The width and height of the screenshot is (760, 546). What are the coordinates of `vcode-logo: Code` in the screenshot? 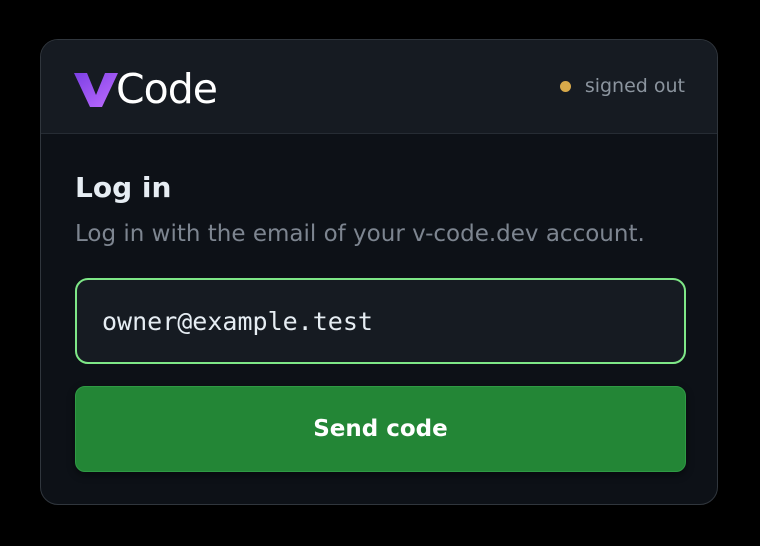 It's located at (146, 89).